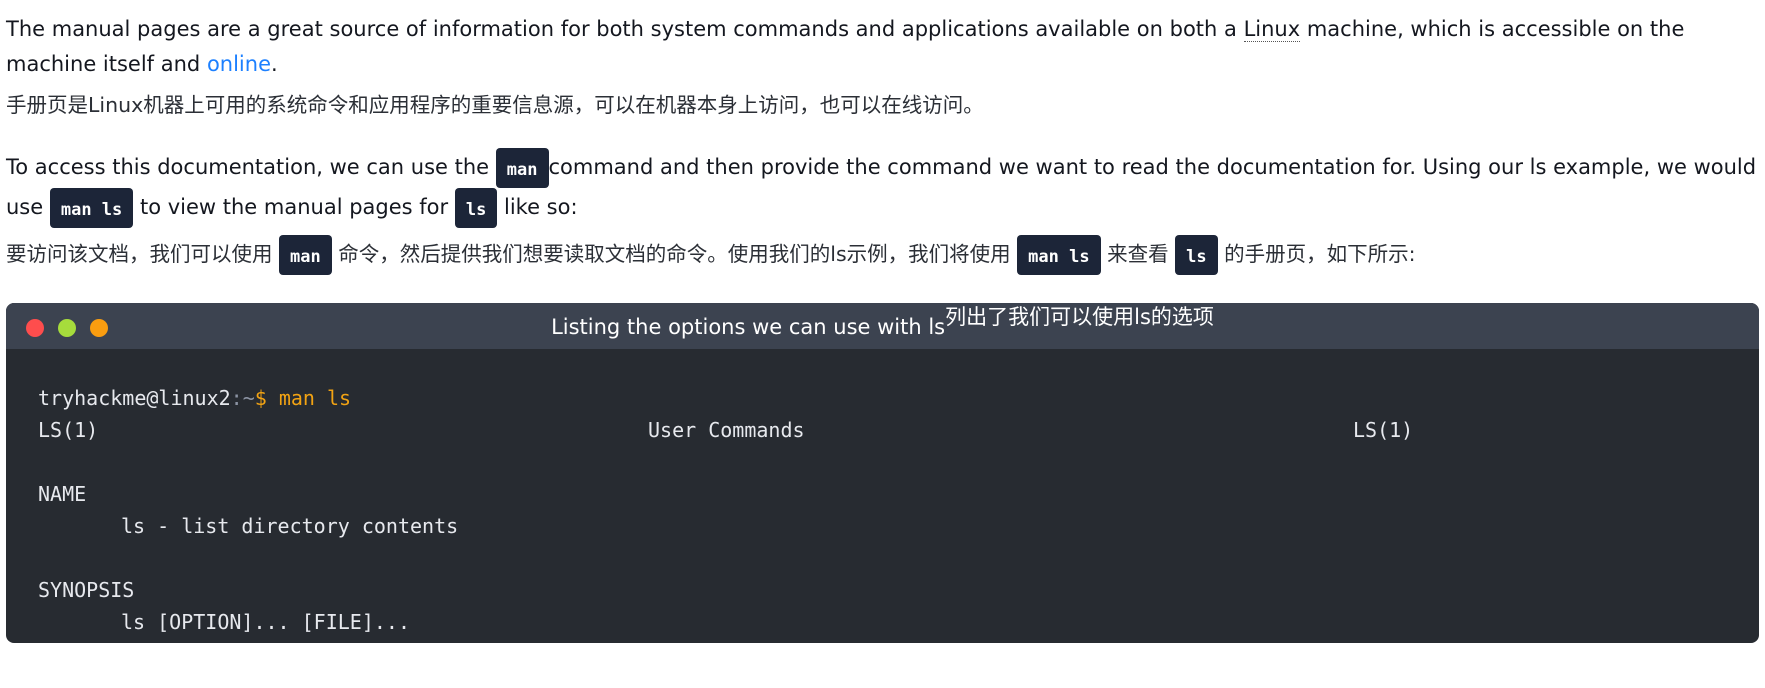  Describe the element at coordinates (748, 327) in the screenshot. I see `terminal-title-en: Listing the options we can use with ls` at that location.